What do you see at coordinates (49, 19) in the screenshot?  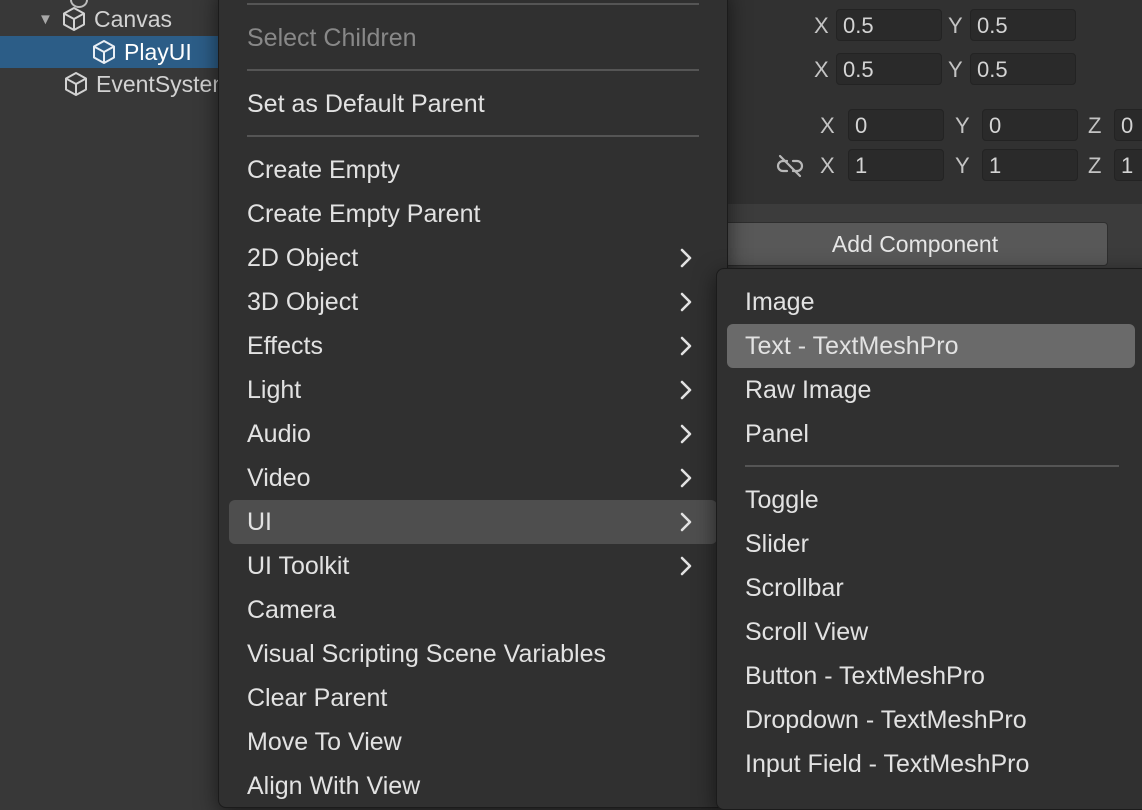 I see `expand-triangle-icon: ▼` at bounding box center [49, 19].